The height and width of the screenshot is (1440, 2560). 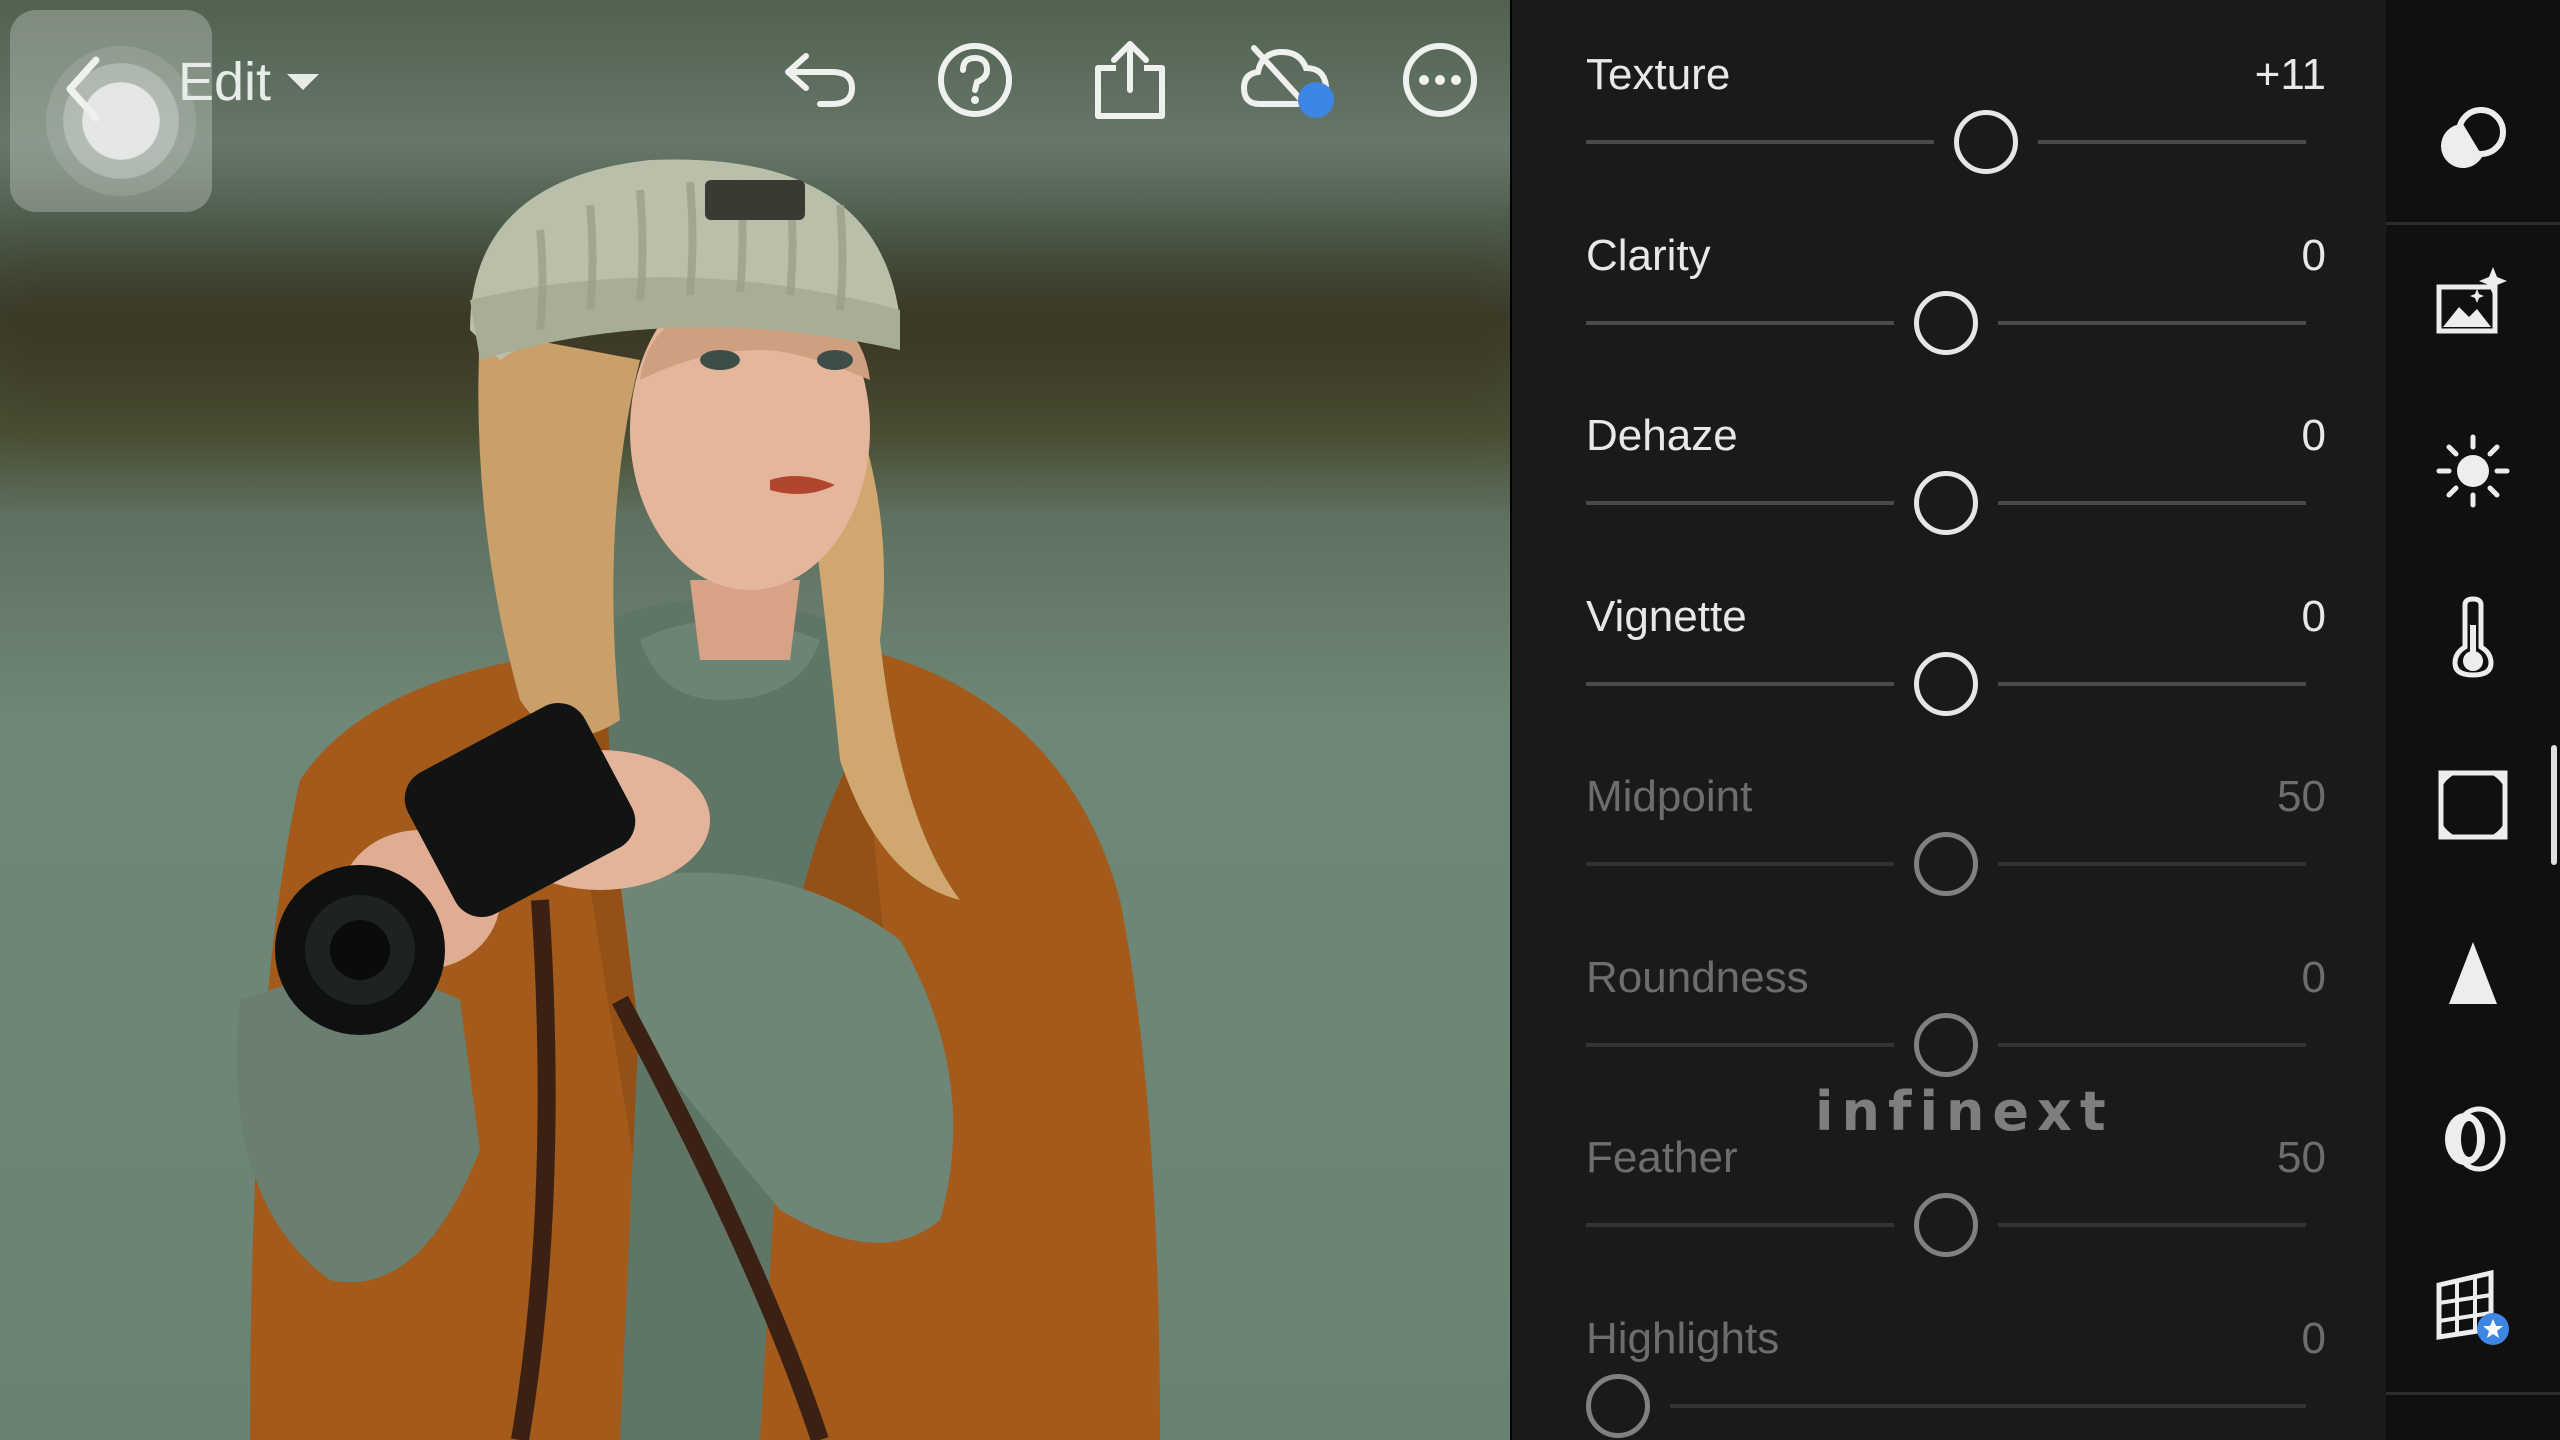 I want to click on adjustment-highlights: Highlights 0, so click(x=1956, y=1377).